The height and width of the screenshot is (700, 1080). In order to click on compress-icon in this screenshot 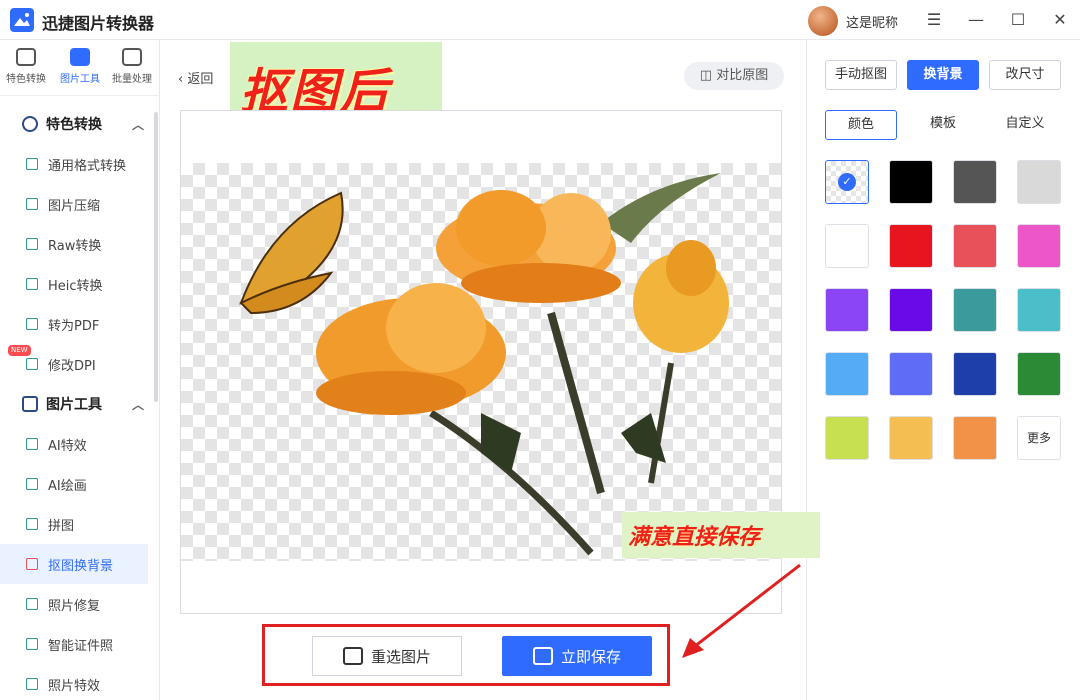, I will do `click(32, 204)`.